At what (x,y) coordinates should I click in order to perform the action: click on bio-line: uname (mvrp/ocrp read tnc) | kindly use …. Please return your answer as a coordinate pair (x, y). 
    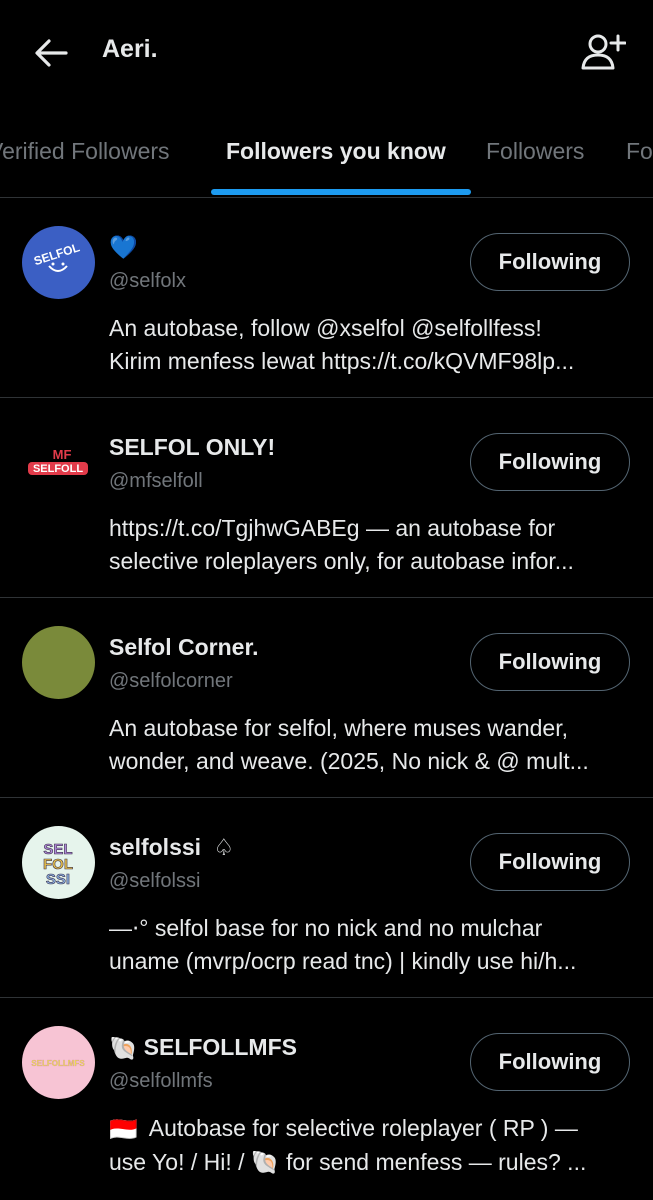
    Looking at the image, I should click on (343, 961).